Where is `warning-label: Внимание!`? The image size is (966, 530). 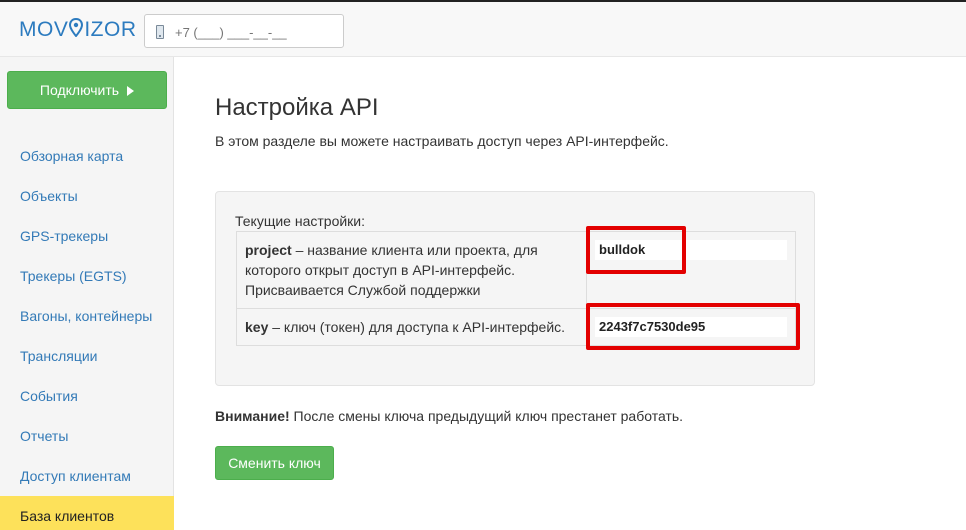 warning-label: Внимание! is located at coordinates (252, 416).